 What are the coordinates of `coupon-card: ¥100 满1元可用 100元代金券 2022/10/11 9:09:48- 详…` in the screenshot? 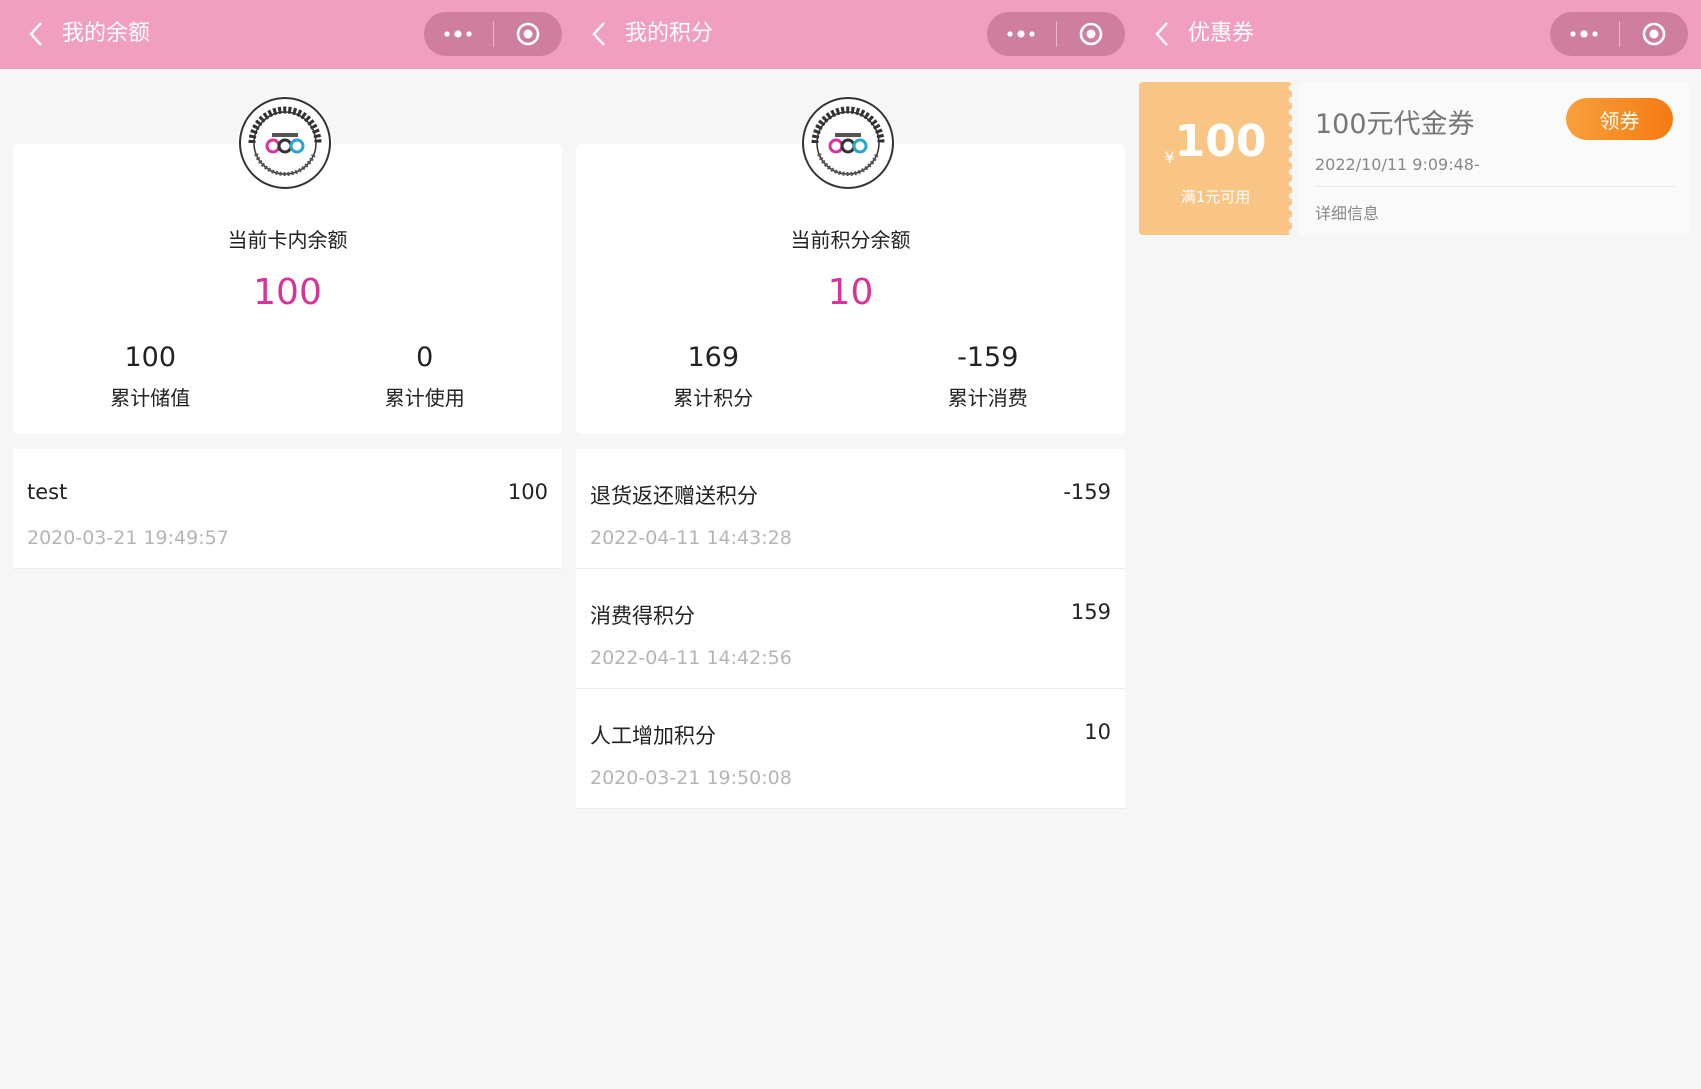 It's located at (1414, 158).